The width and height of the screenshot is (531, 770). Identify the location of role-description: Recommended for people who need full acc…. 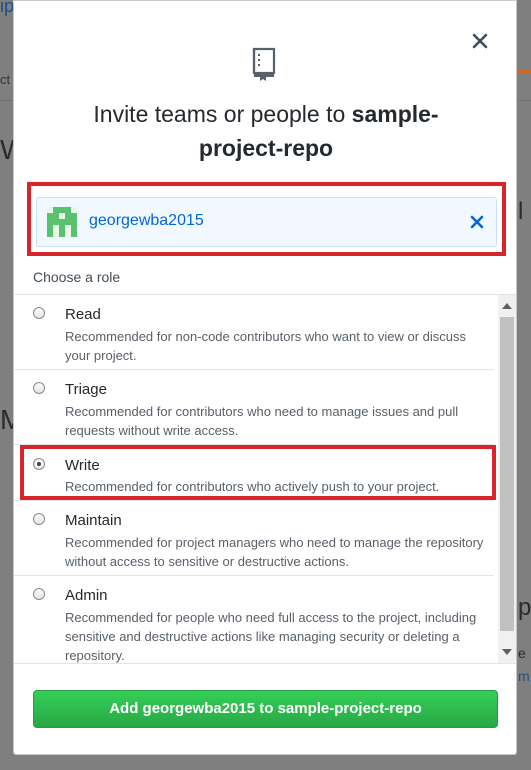
(271, 636).